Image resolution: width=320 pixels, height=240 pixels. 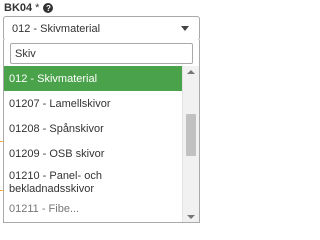 What do you see at coordinates (53, 78) in the screenshot?
I see `option-label: 012 - Skivmaterial` at bounding box center [53, 78].